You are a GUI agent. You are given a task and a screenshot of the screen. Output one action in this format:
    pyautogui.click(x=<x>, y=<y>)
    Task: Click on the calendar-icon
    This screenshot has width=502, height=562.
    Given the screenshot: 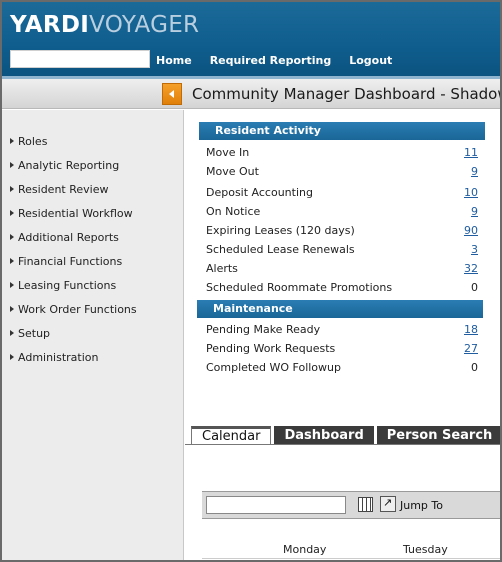 What is the action you would take?
    pyautogui.click(x=365, y=504)
    